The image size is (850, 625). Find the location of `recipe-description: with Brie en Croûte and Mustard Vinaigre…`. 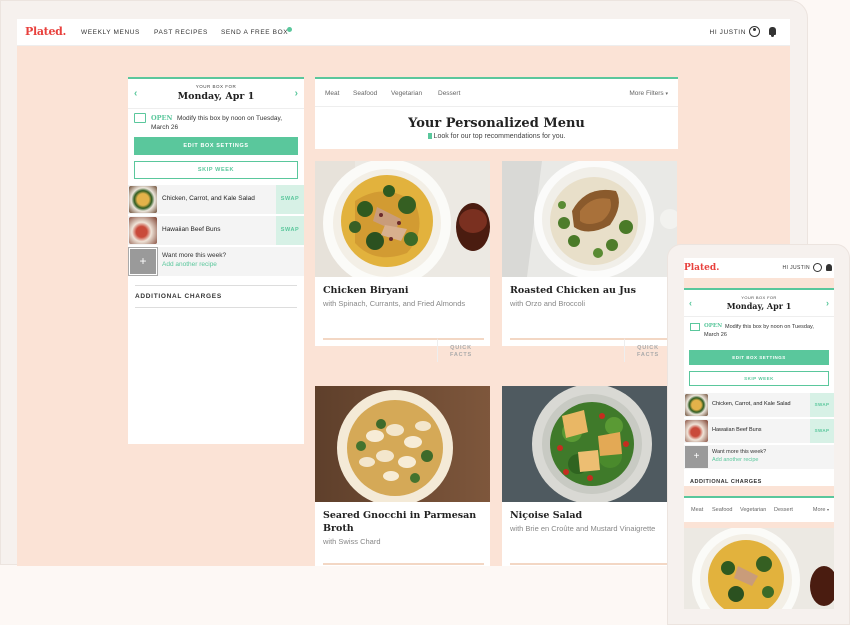

recipe-description: with Brie en Croûte and Mustard Vinaigre… is located at coordinates (583, 528).